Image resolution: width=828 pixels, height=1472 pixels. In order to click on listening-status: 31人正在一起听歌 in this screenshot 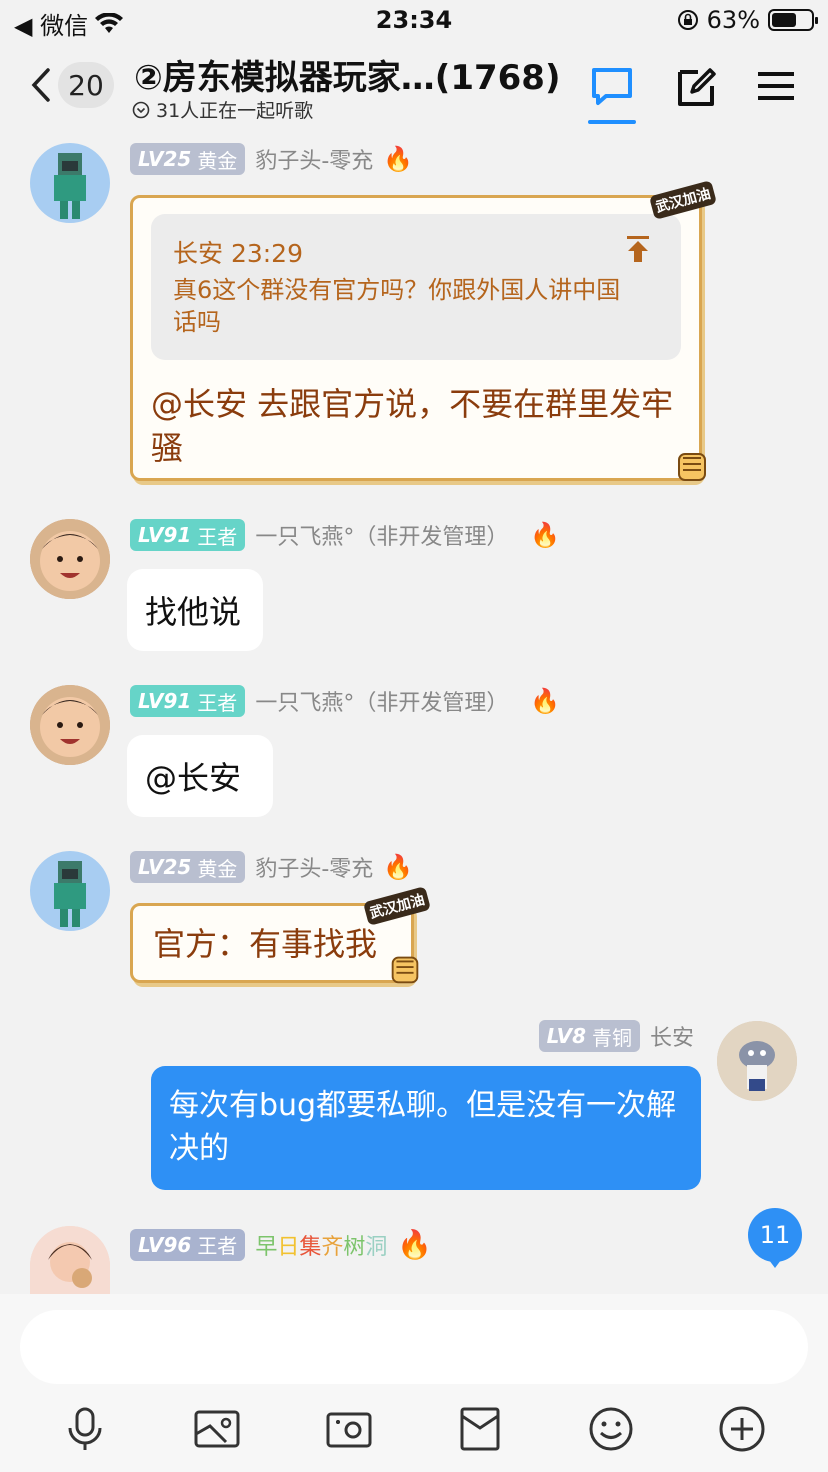, I will do `click(222, 109)`.